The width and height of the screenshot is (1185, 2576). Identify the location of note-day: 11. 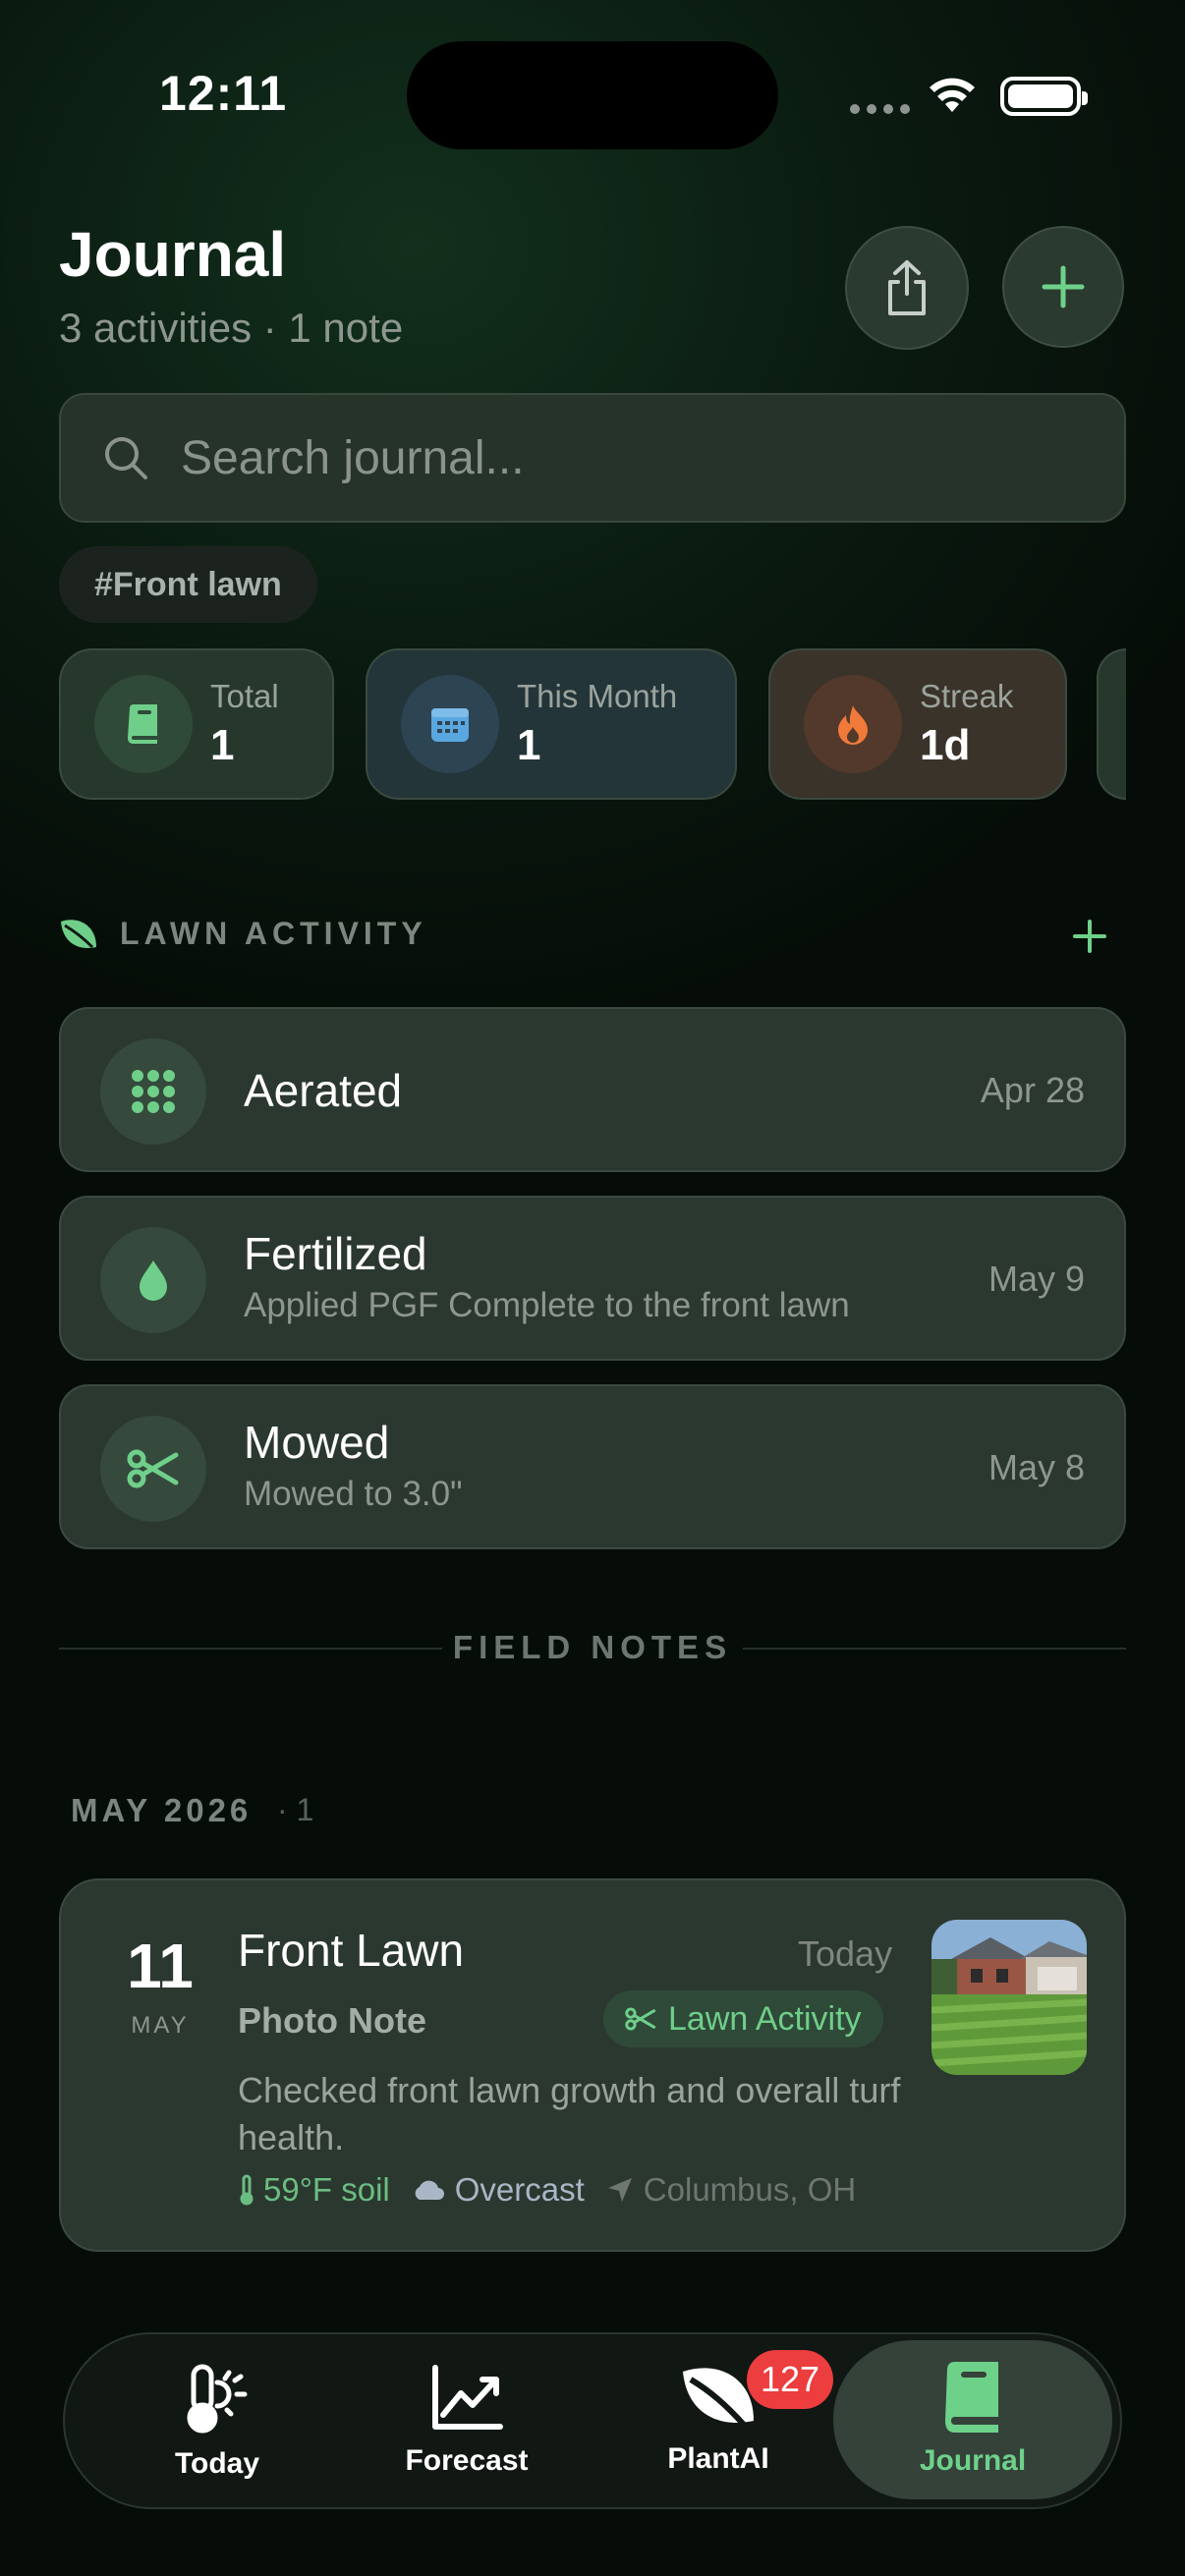
(161, 1966).